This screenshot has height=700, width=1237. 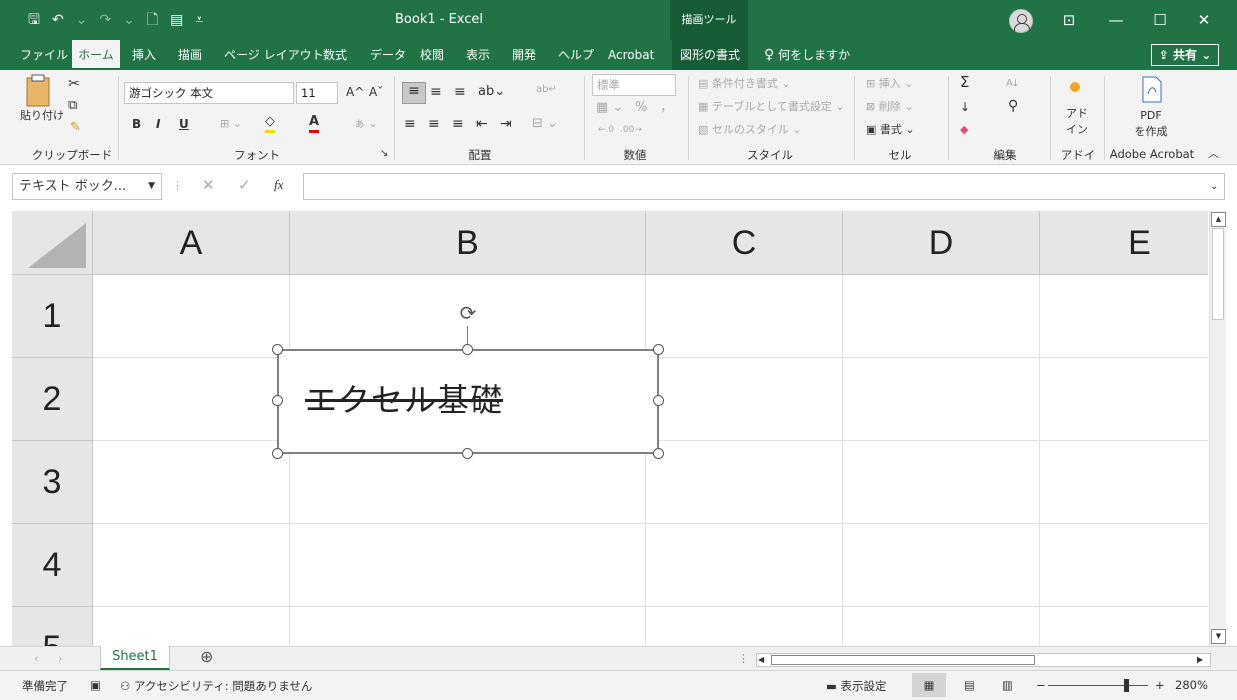 I want to click on text-box-text: エクセル基礎, so click(x=404, y=398).